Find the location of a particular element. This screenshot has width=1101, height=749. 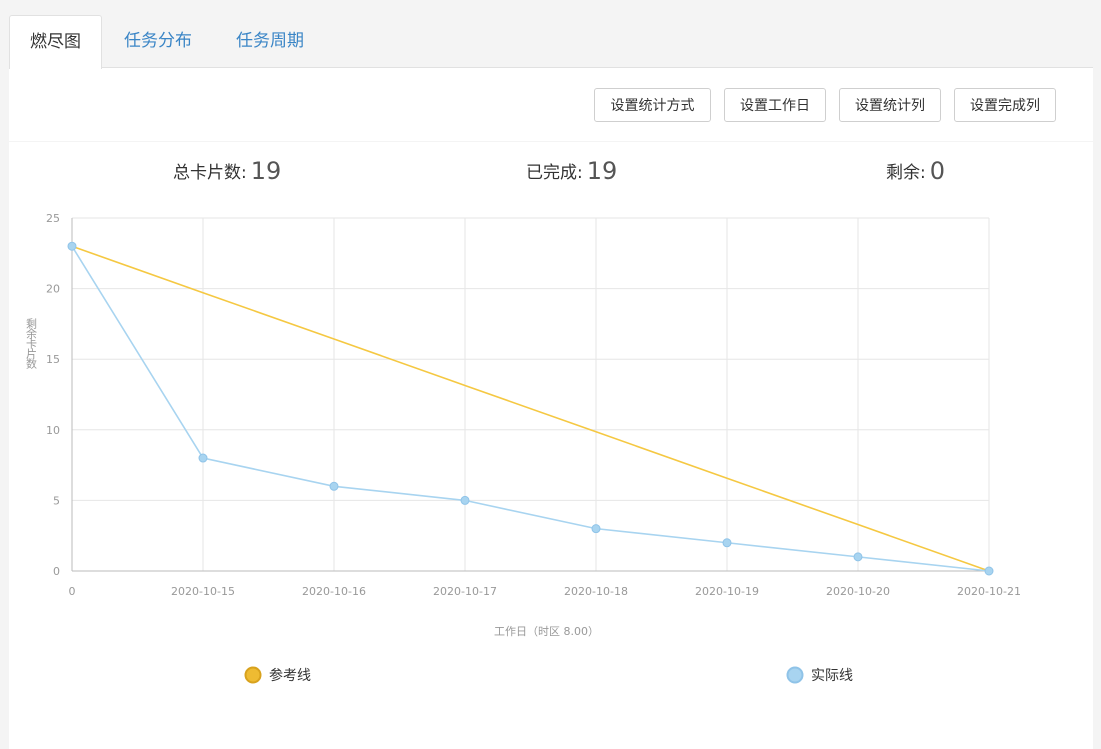

tab-burndown: 燃尽图 is located at coordinates (55, 42).